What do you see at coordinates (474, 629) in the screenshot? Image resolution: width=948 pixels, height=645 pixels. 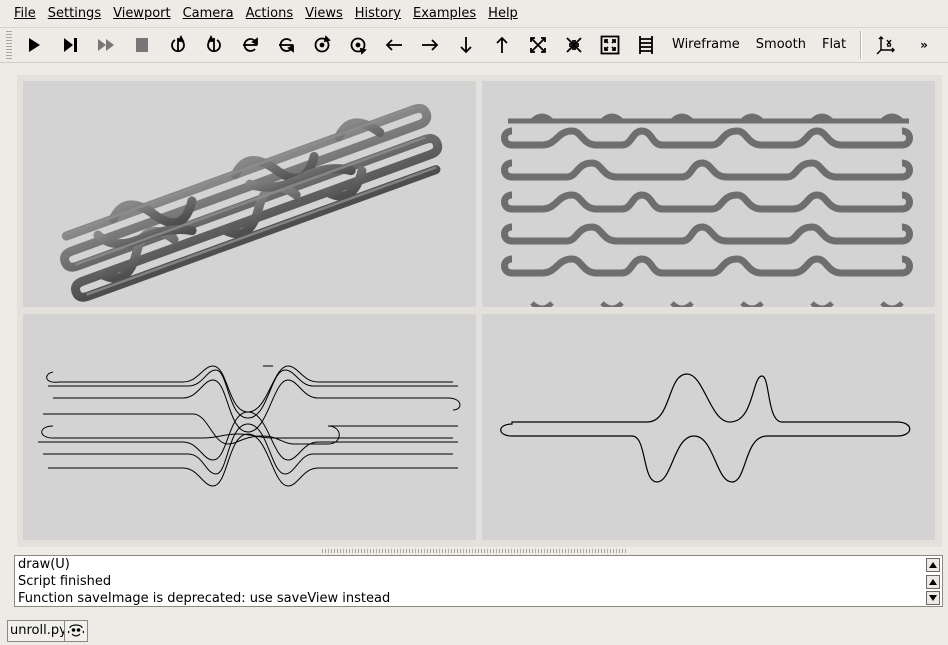 I see `status-bar: unroll.py` at bounding box center [474, 629].